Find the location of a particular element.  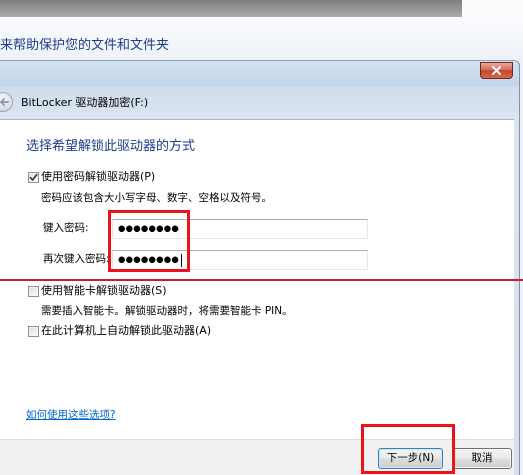

password-unlock-label: 使用密码解锁驱动器(P) is located at coordinates (98, 177).